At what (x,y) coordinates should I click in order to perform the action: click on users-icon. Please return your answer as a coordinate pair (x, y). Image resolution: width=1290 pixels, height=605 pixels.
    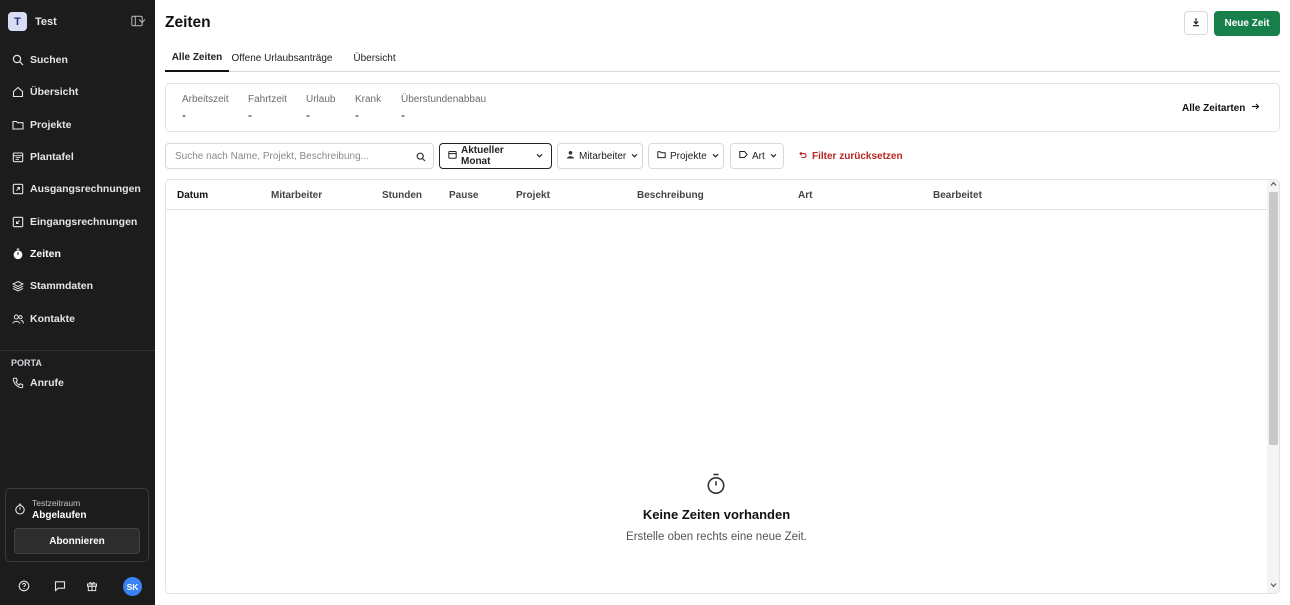
    Looking at the image, I should click on (17, 318).